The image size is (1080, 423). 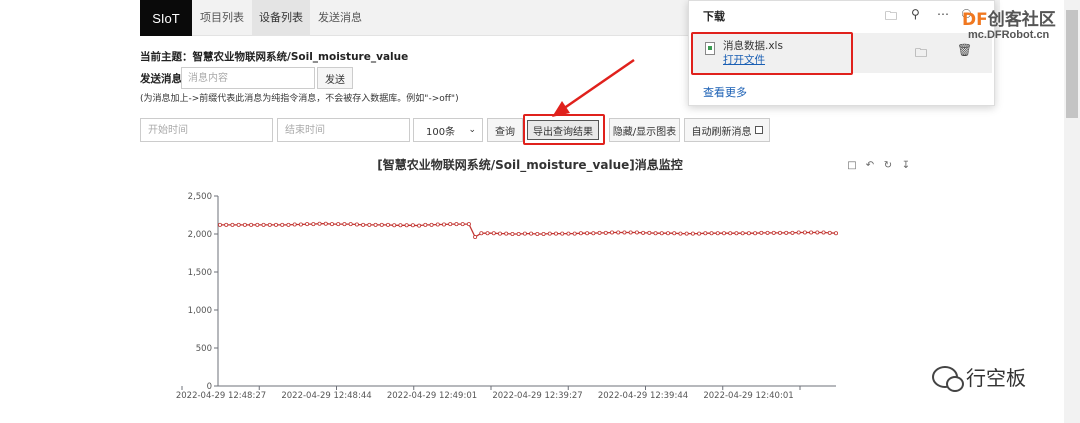 What do you see at coordinates (964, 50) in the screenshot?
I see `trash-icon: 🗑` at bounding box center [964, 50].